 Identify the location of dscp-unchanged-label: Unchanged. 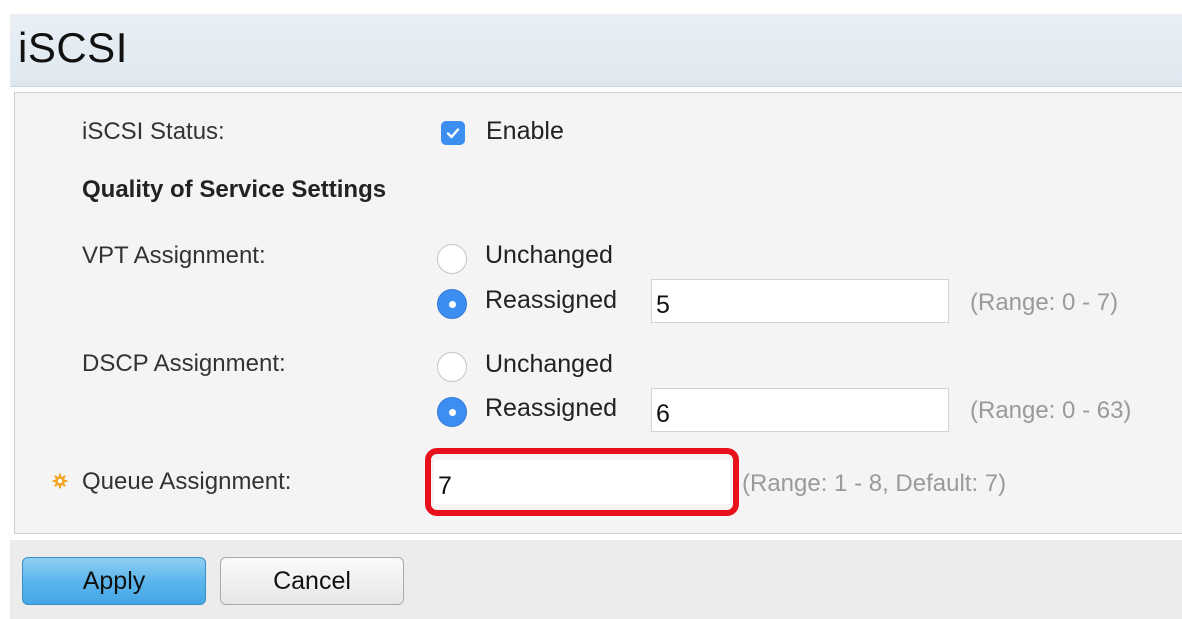
(549, 364).